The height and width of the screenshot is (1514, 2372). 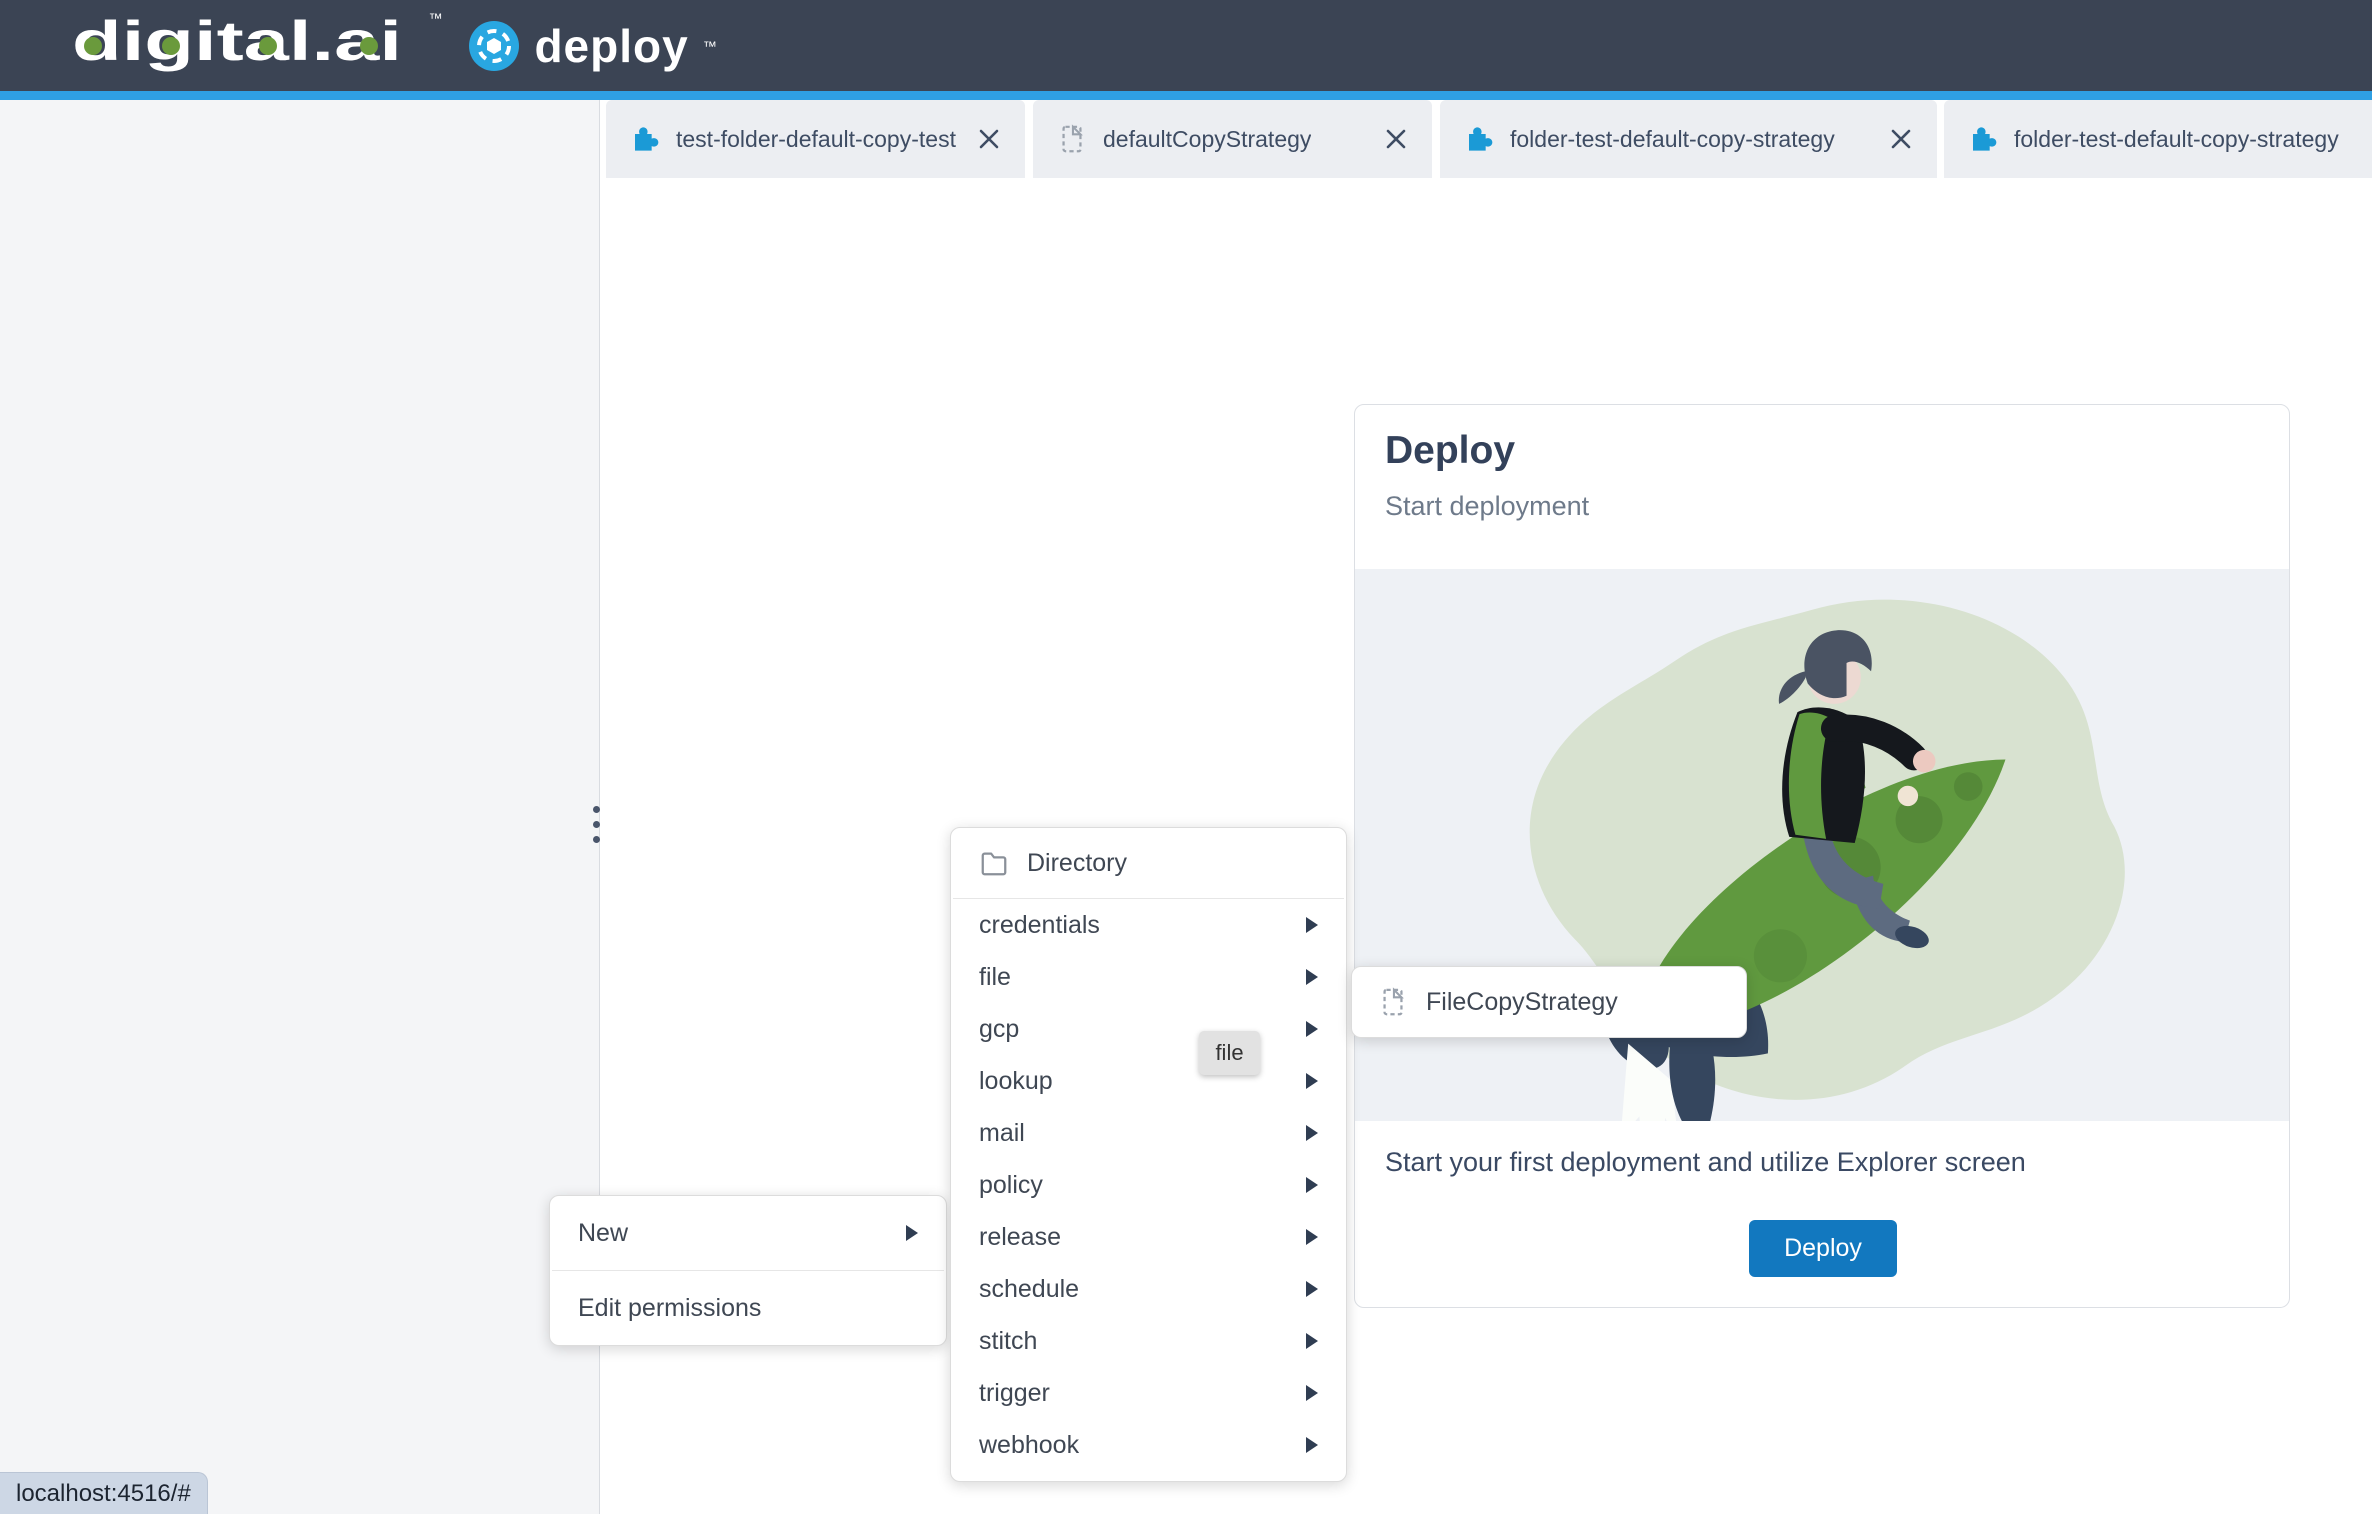 What do you see at coordinates (1487, 506) in the screenshot?
I see `card-subtitle: Start deployment` at bounding box center [1487, 506].